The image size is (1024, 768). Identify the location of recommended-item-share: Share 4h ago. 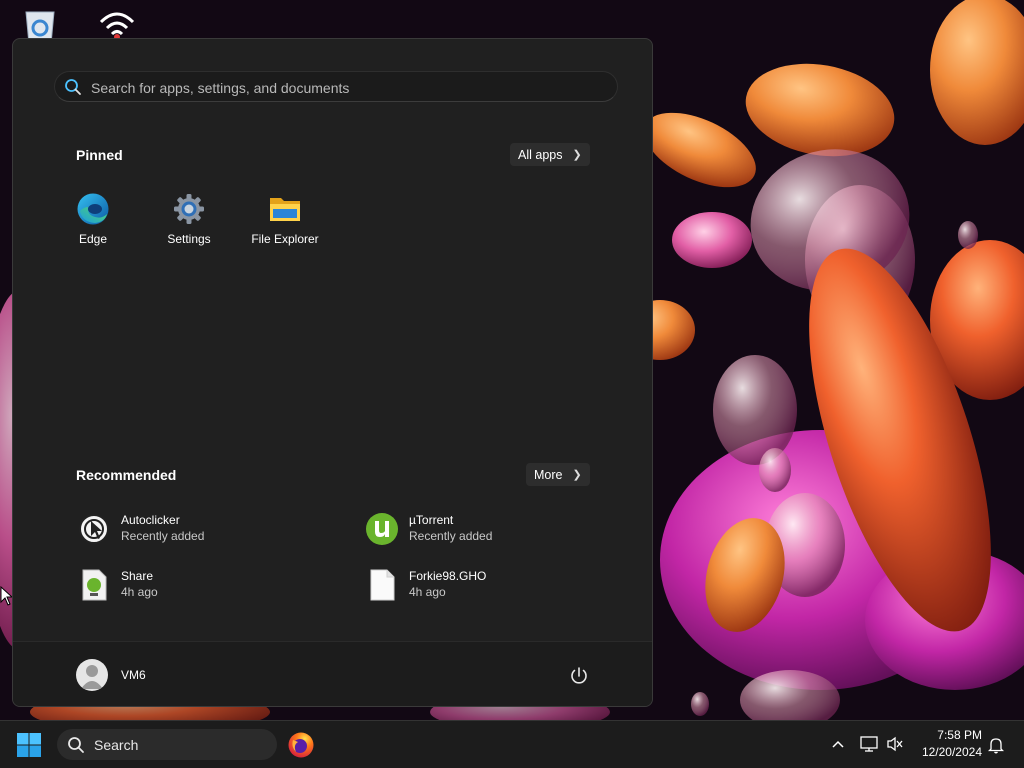
(207, 585).